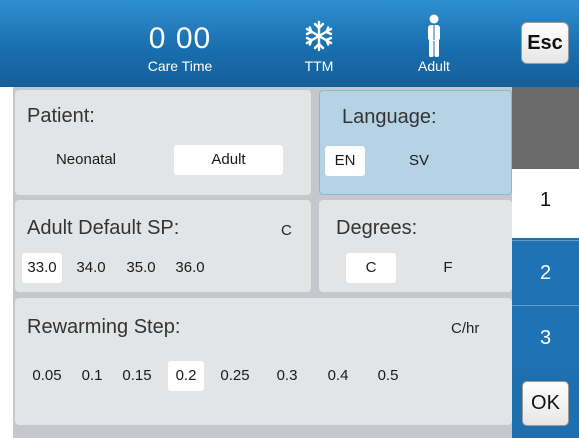  Describe the element at coordinates (190, 268) in the screenshot. I see `sp-option-36: 36.0` at that location.